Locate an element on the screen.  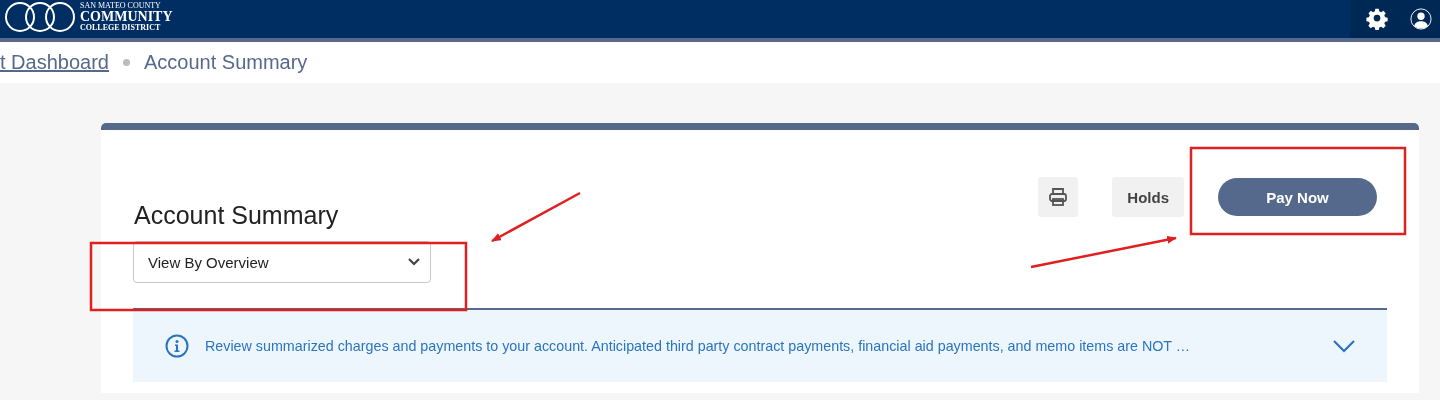
info-icon is located at coordinates (177, 346).